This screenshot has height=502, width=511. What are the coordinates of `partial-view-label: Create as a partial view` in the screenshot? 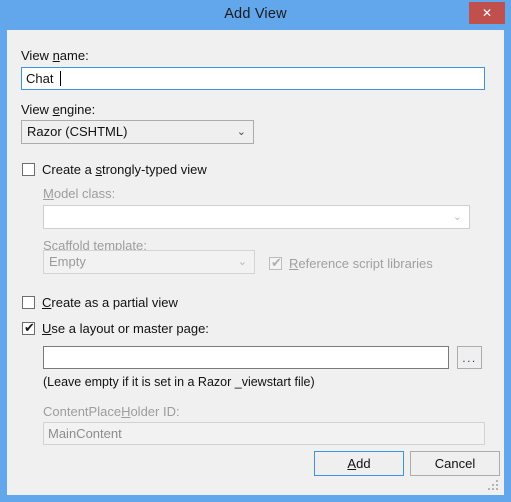 It's located at (110, 302).